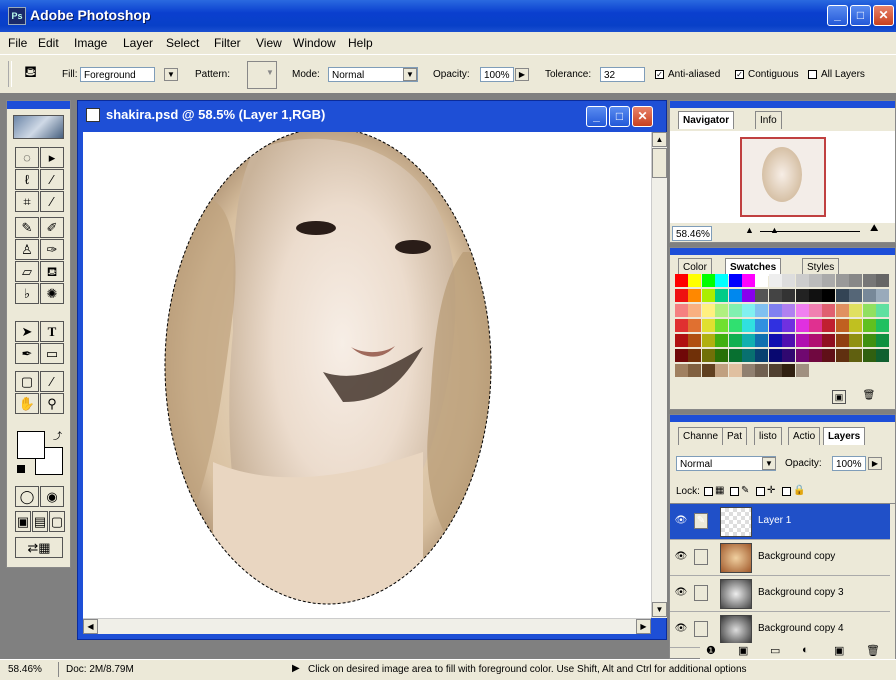 Image resolution: width=896 pixels, height=680 pixels. I want to click on tolerance-field: 32, so click(622, 74).